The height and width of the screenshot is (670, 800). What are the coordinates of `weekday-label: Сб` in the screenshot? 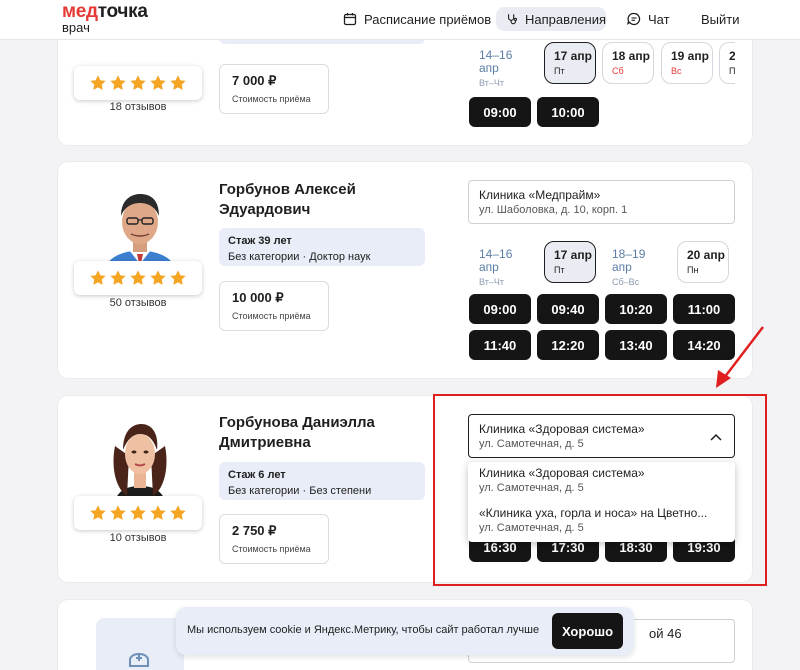 It's located at (618, 71).